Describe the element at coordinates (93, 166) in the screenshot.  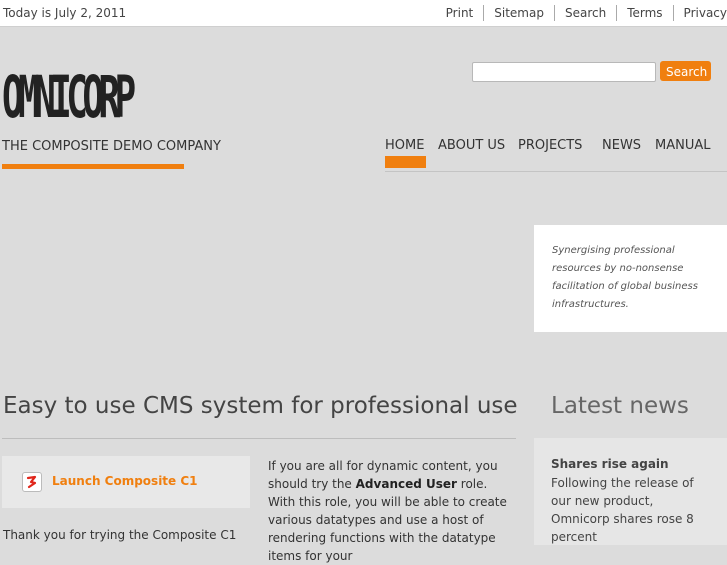
I see `logo-accent-bar` at that location.